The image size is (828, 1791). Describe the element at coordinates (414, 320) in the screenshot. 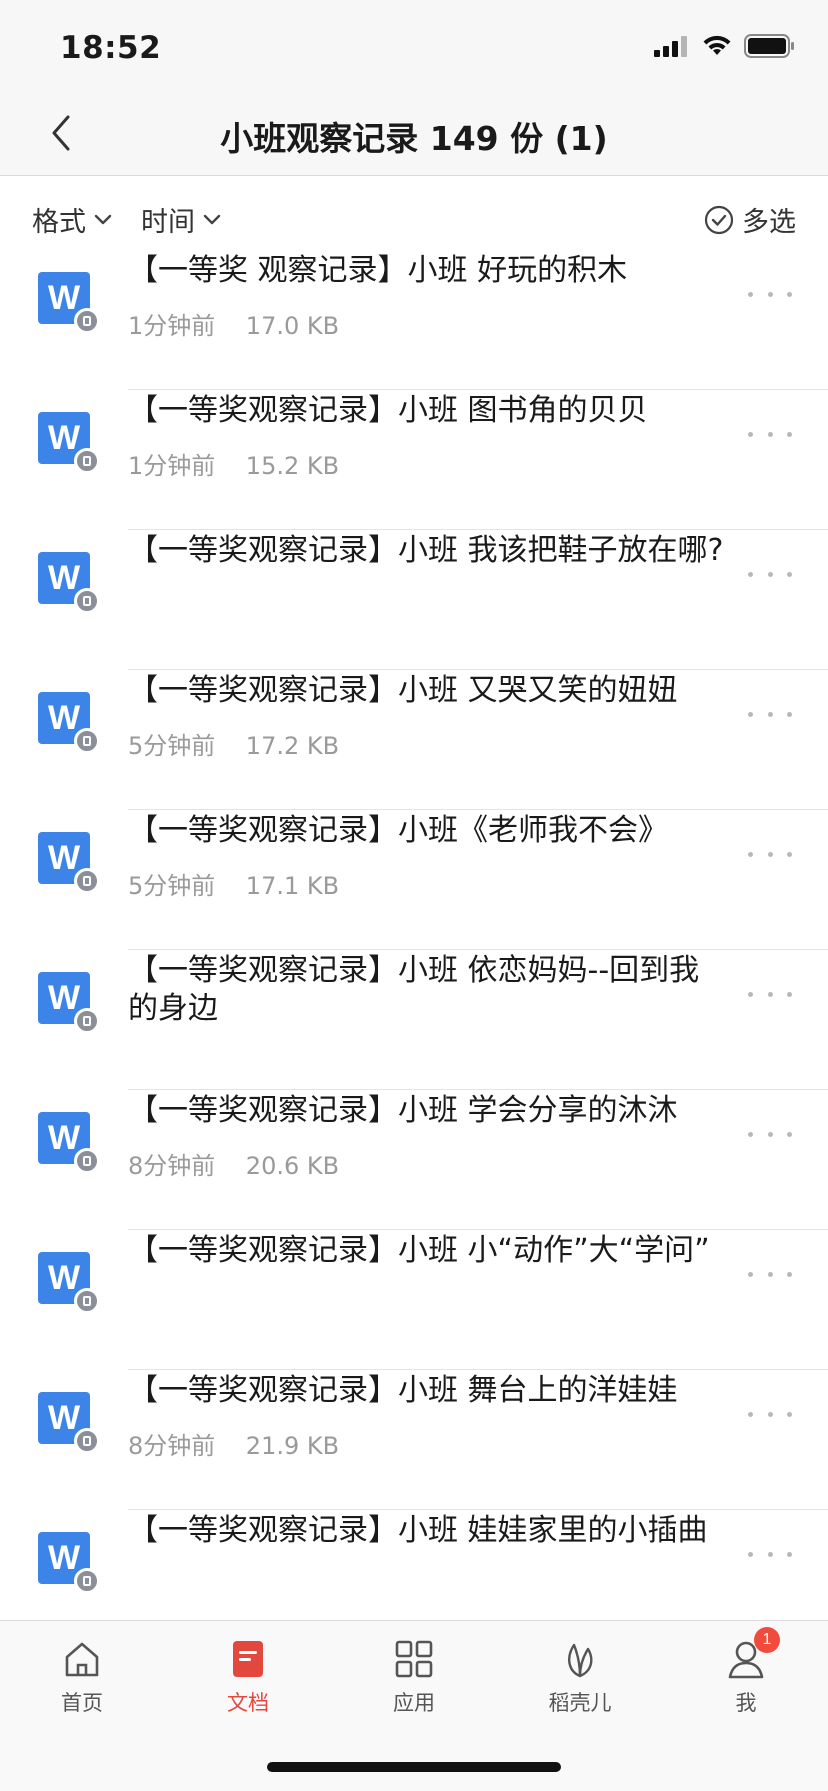

I see `file-row: W 【一等奖 观察记录】小班 好玩的积木 1分钟前 17.0 KB` at that location.